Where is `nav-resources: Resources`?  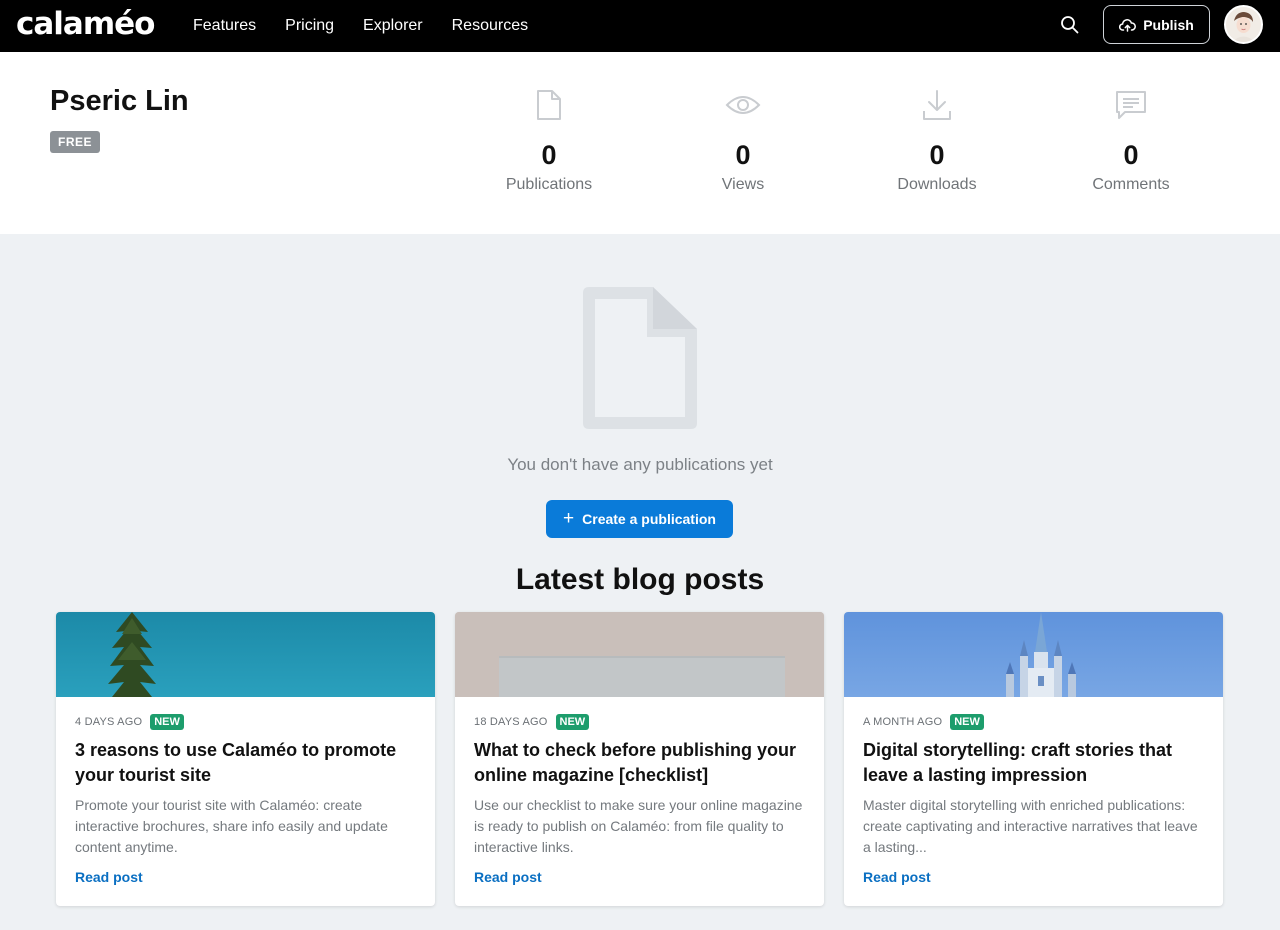
nav-resources: Resources is located at coordinates (490, 26).